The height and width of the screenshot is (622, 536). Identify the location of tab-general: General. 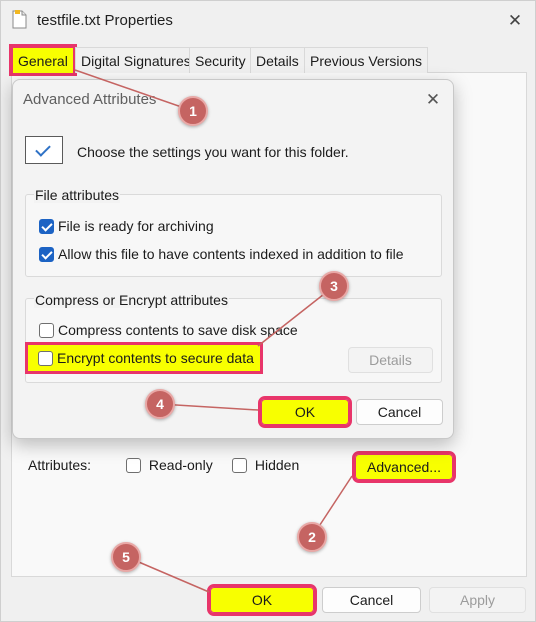
(43, 60).